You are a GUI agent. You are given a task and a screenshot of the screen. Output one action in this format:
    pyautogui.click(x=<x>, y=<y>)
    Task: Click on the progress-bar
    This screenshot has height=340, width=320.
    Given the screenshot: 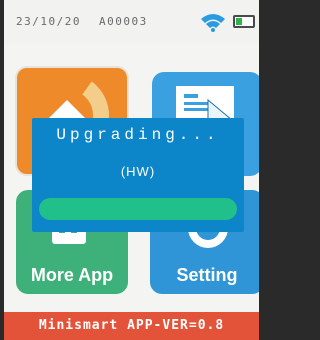 What is the action you would take?
    pyautogui.click(x=138, y=209)
    